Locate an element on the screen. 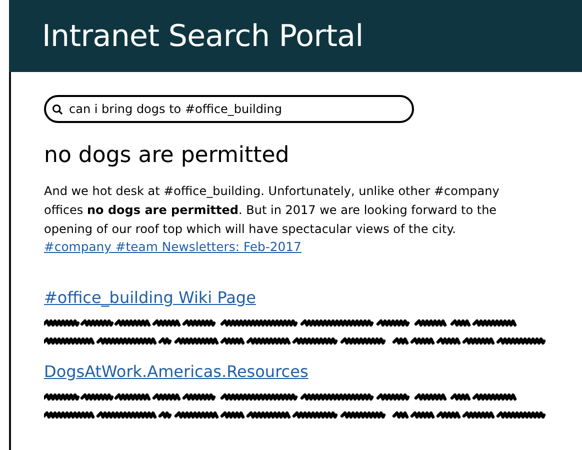 The height and width of the screenshot is (450, 582). source-link: #company #team Newsletters: Feb-2017 is located at coordinates (173, 247).